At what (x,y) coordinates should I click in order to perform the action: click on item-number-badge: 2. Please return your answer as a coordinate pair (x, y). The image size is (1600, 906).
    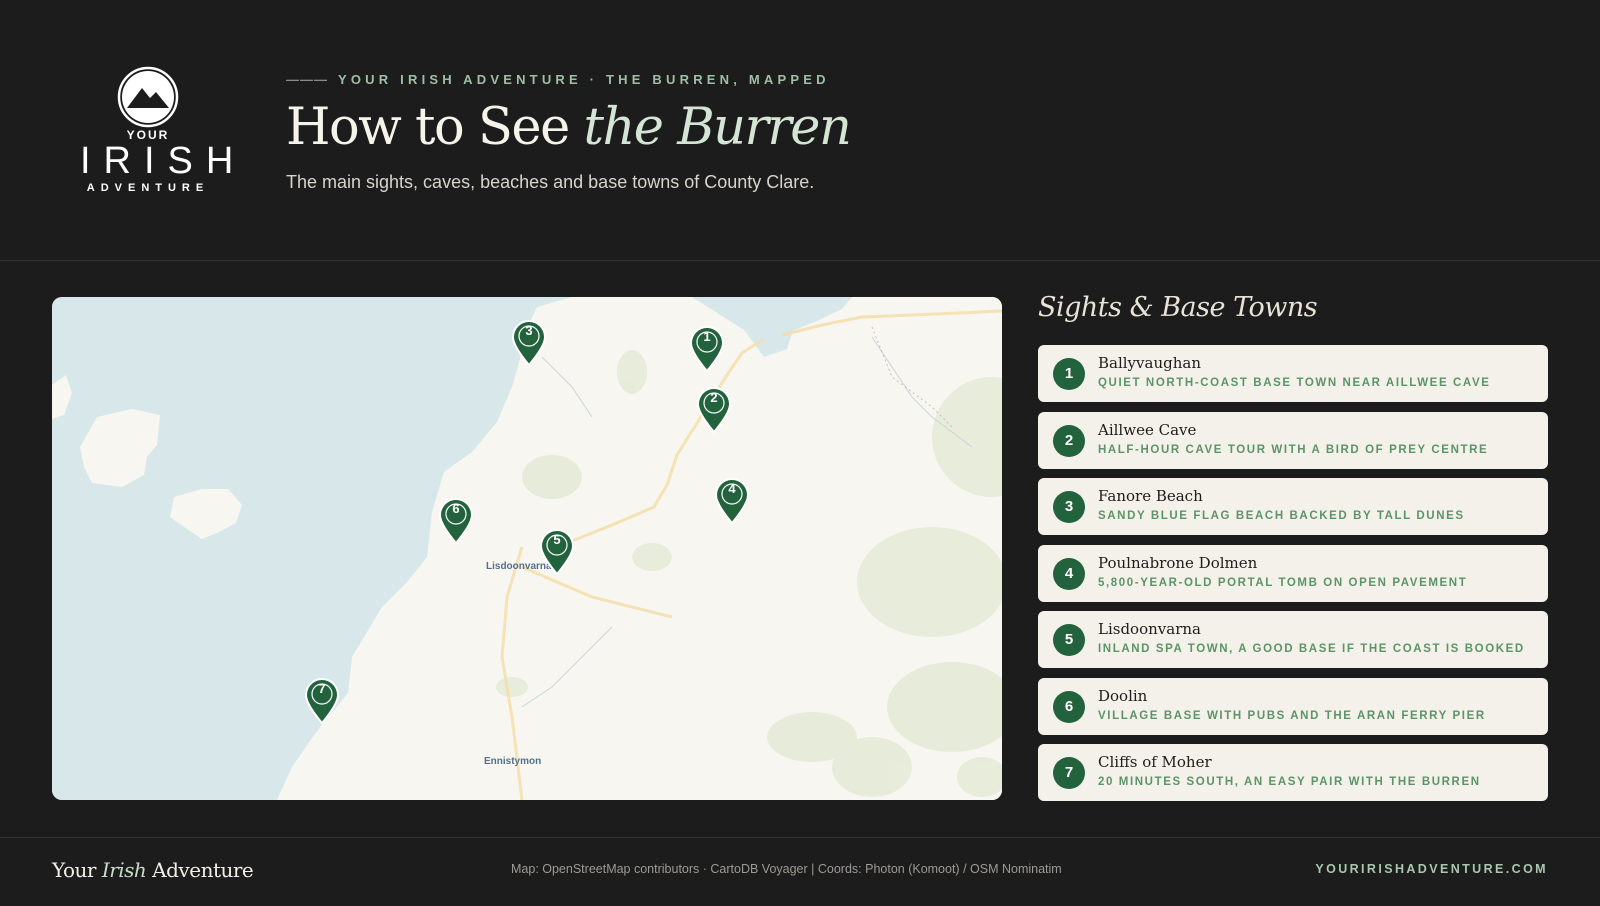
    Looking at the image, I should click on (1069, 440).